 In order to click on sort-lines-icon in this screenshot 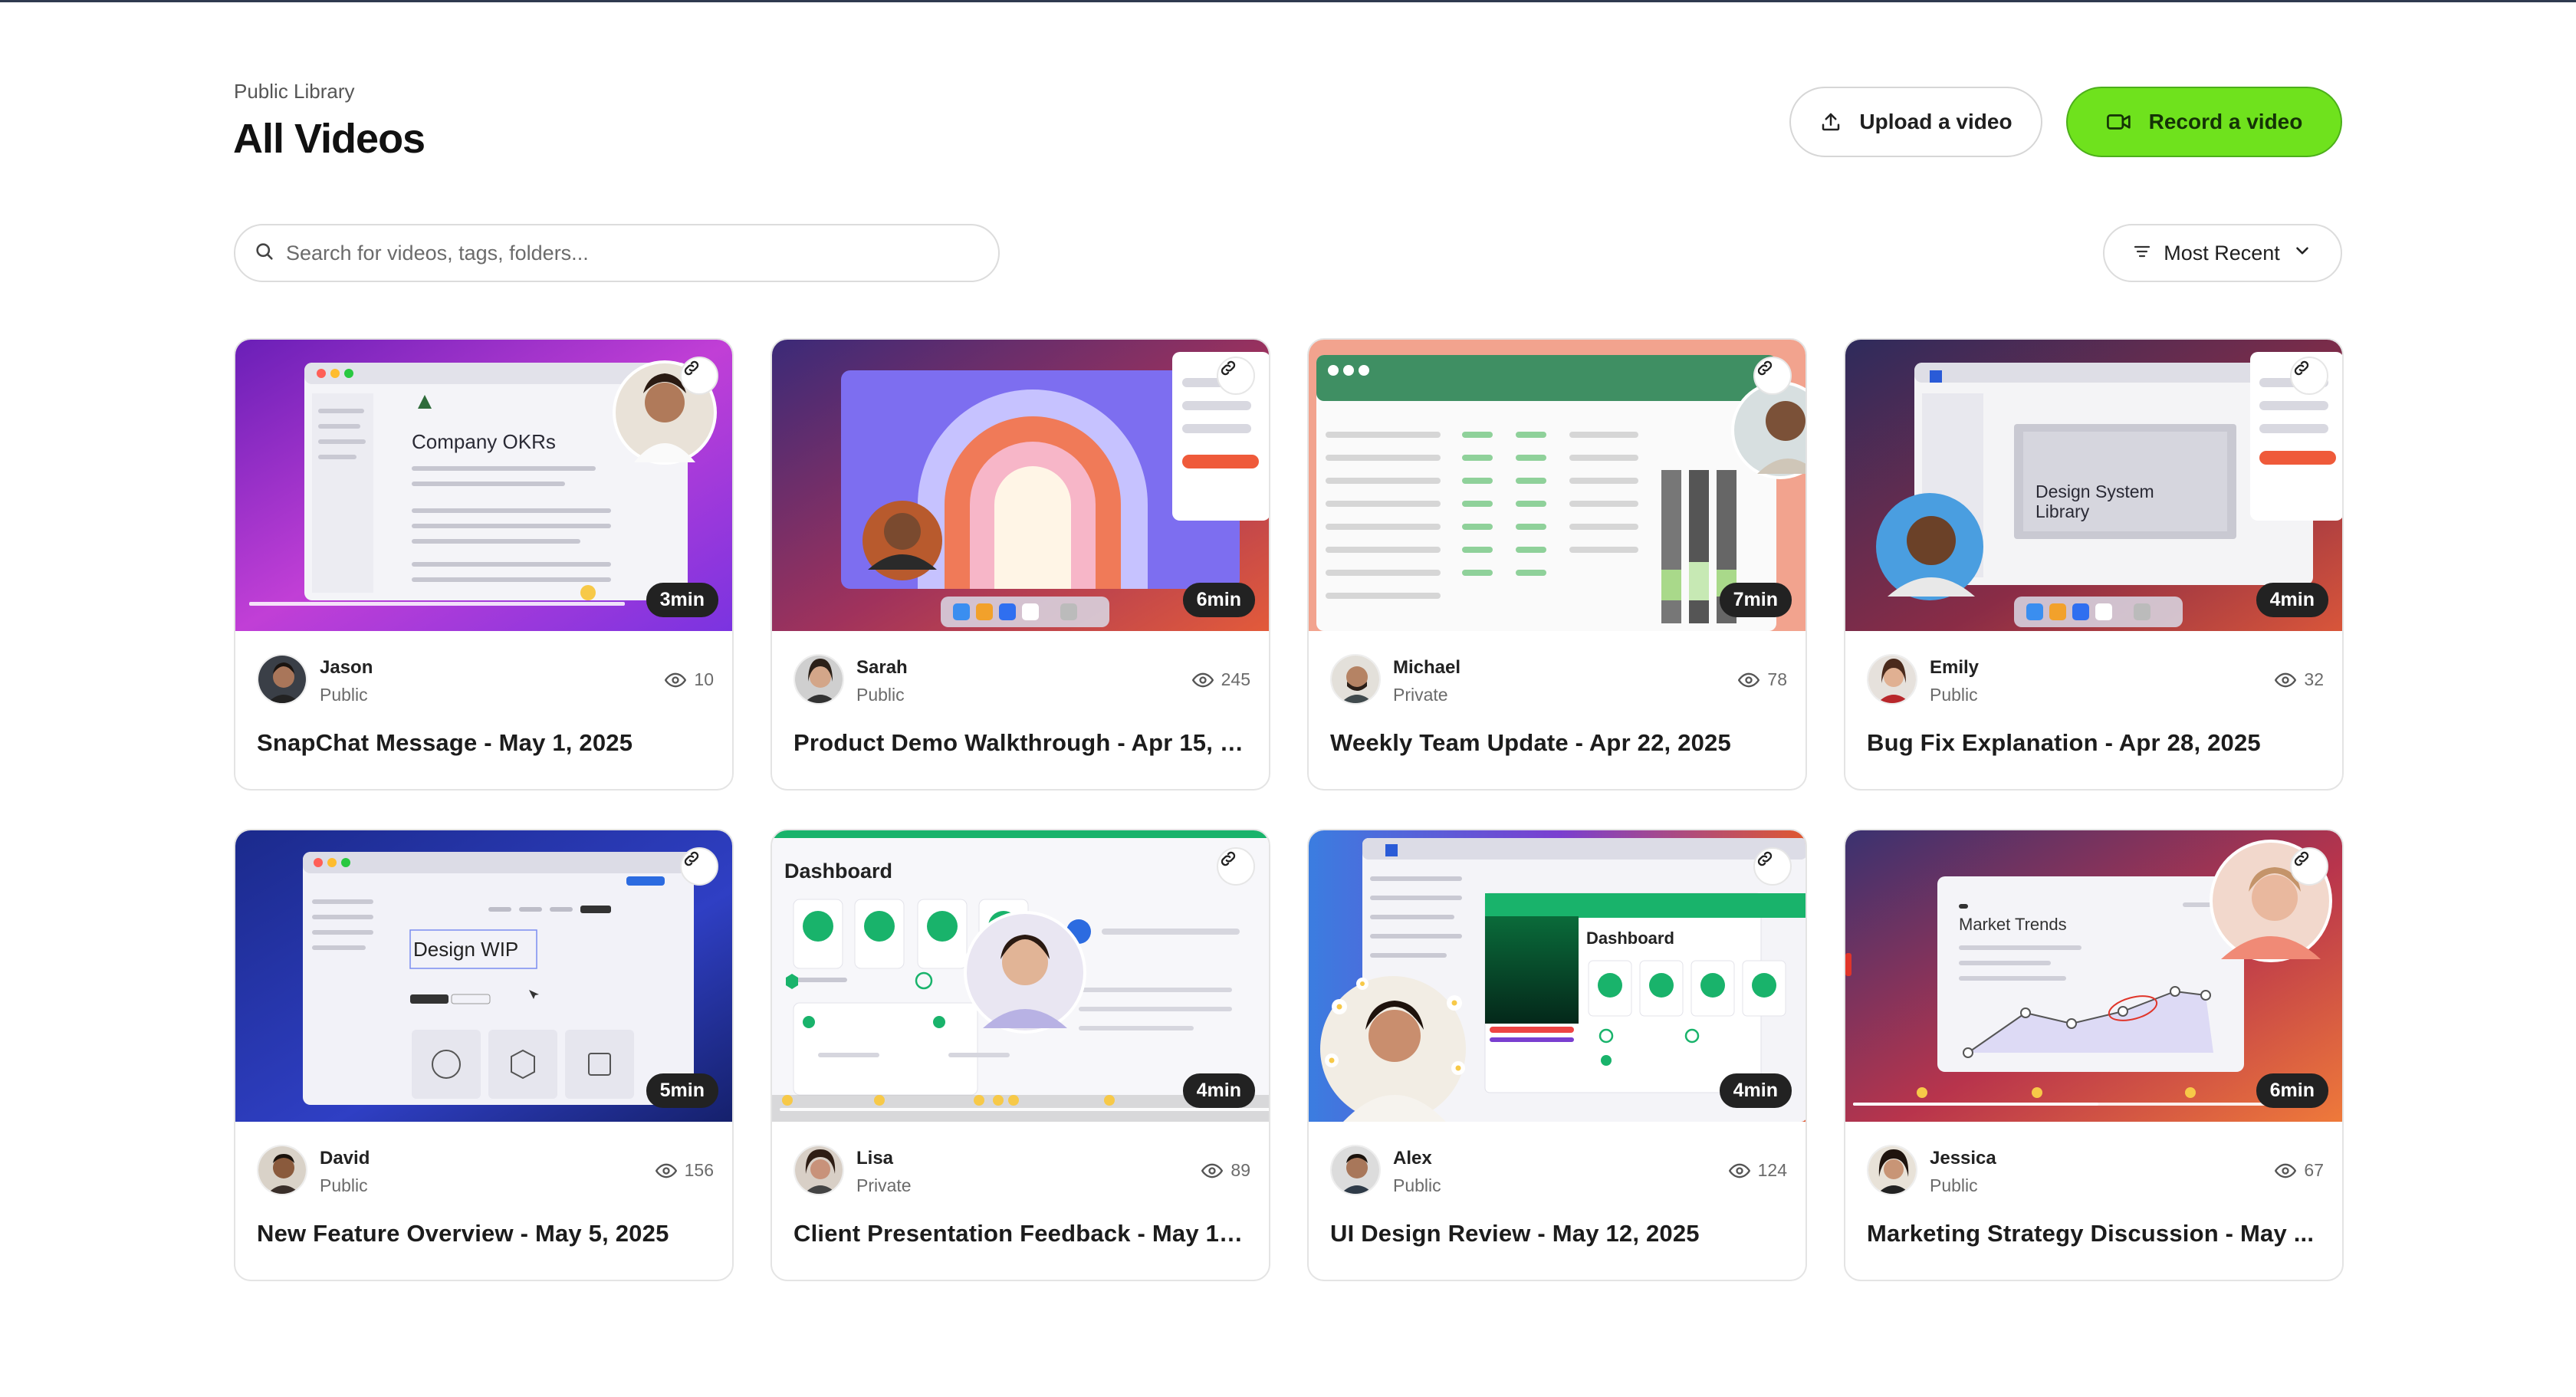, I will do `click(2142, 253)`.